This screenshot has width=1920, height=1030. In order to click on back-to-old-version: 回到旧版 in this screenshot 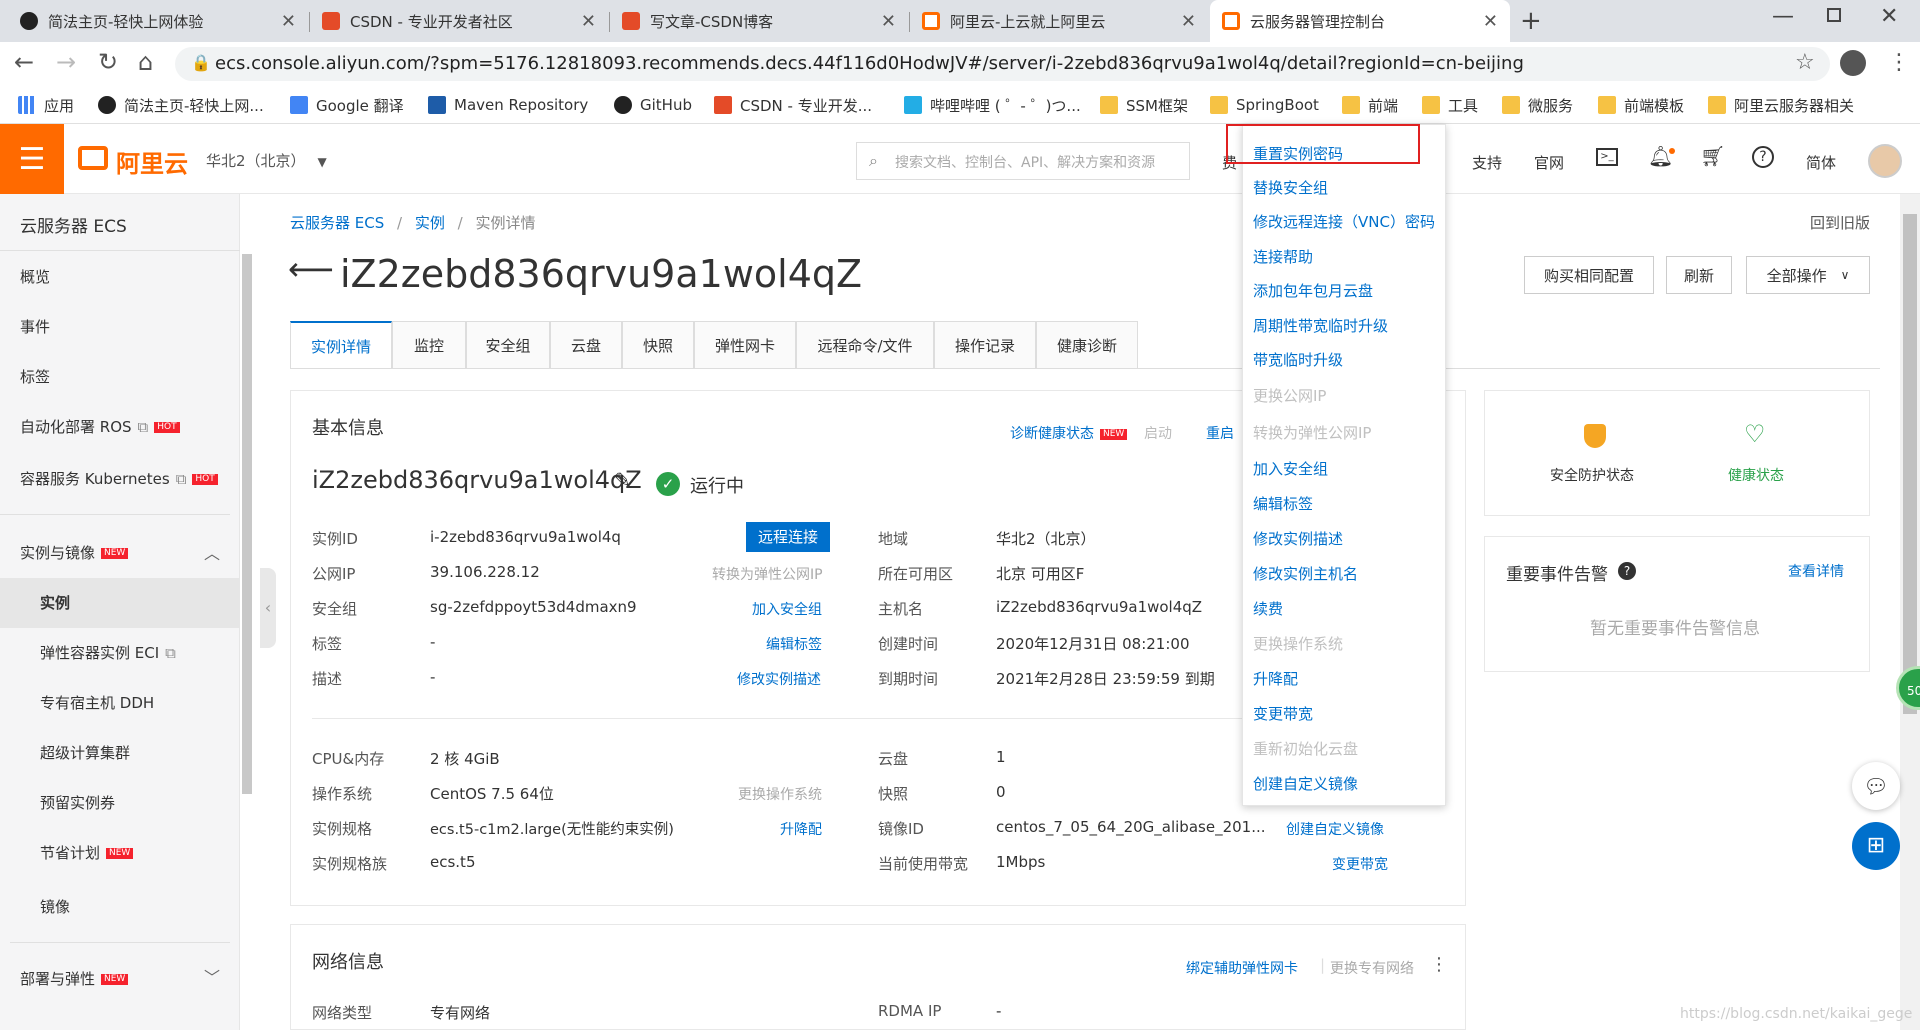, I will do `click(1840, 222)`.